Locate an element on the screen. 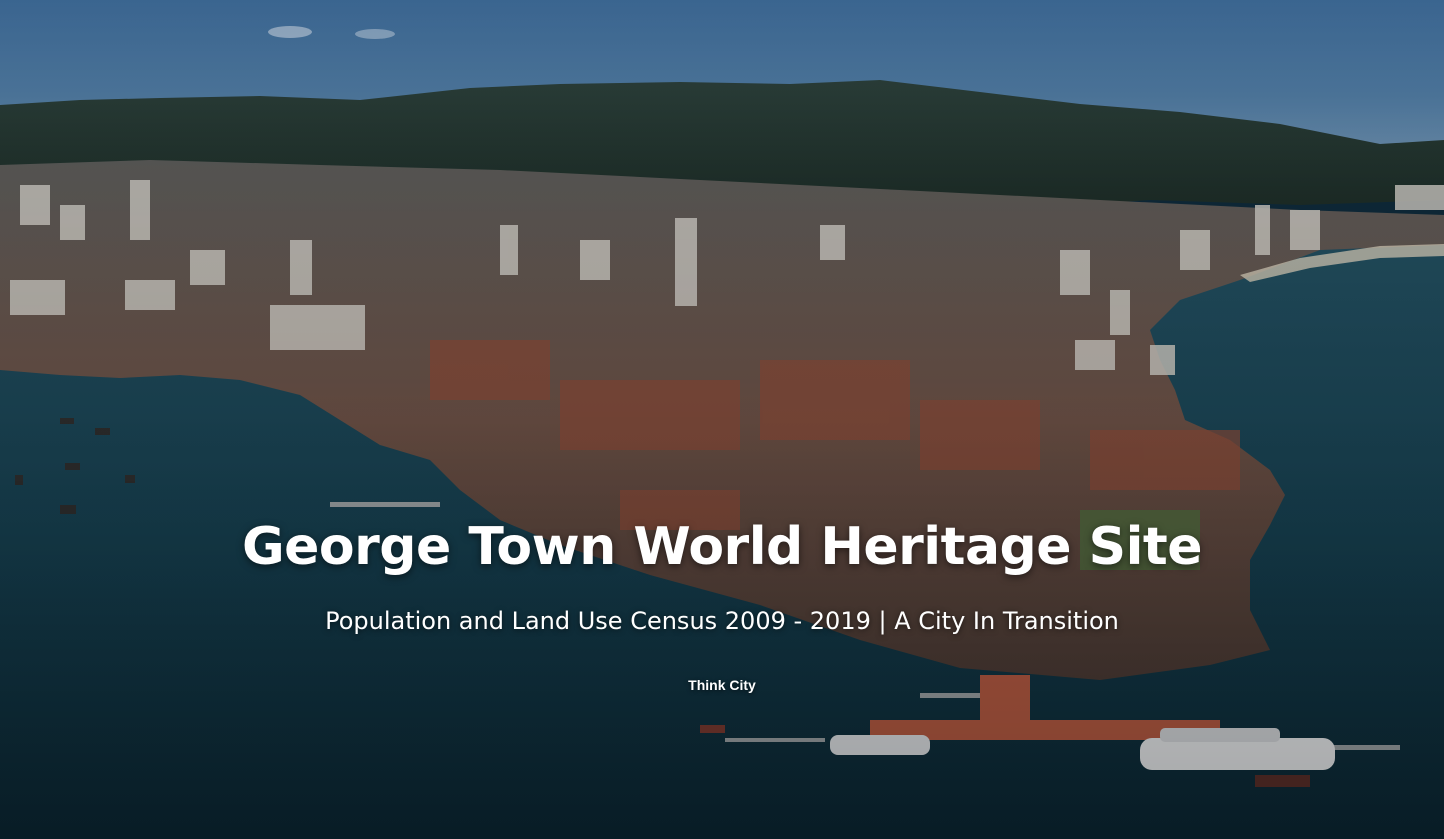 The height and width of the screenshot is (839, 1444). story-byline: Think City is located at coordinates (722, 685).